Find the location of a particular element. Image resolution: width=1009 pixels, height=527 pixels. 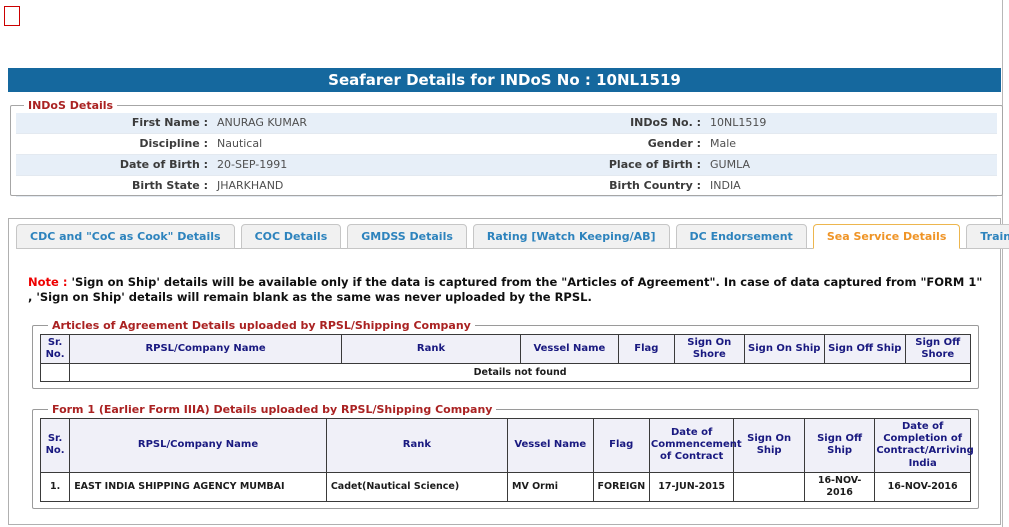

field-label: INDoS No. : is located at coordinates (665, 122).